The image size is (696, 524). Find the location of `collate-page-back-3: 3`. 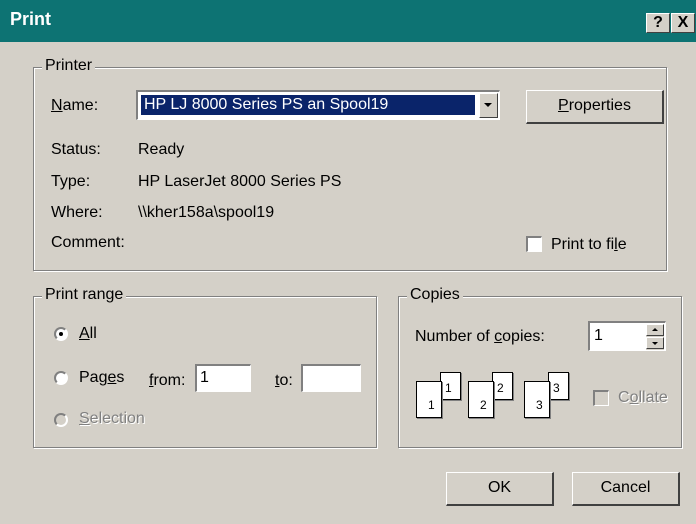

collate-page-back-3: 3 is located at coordinates (558, 386).